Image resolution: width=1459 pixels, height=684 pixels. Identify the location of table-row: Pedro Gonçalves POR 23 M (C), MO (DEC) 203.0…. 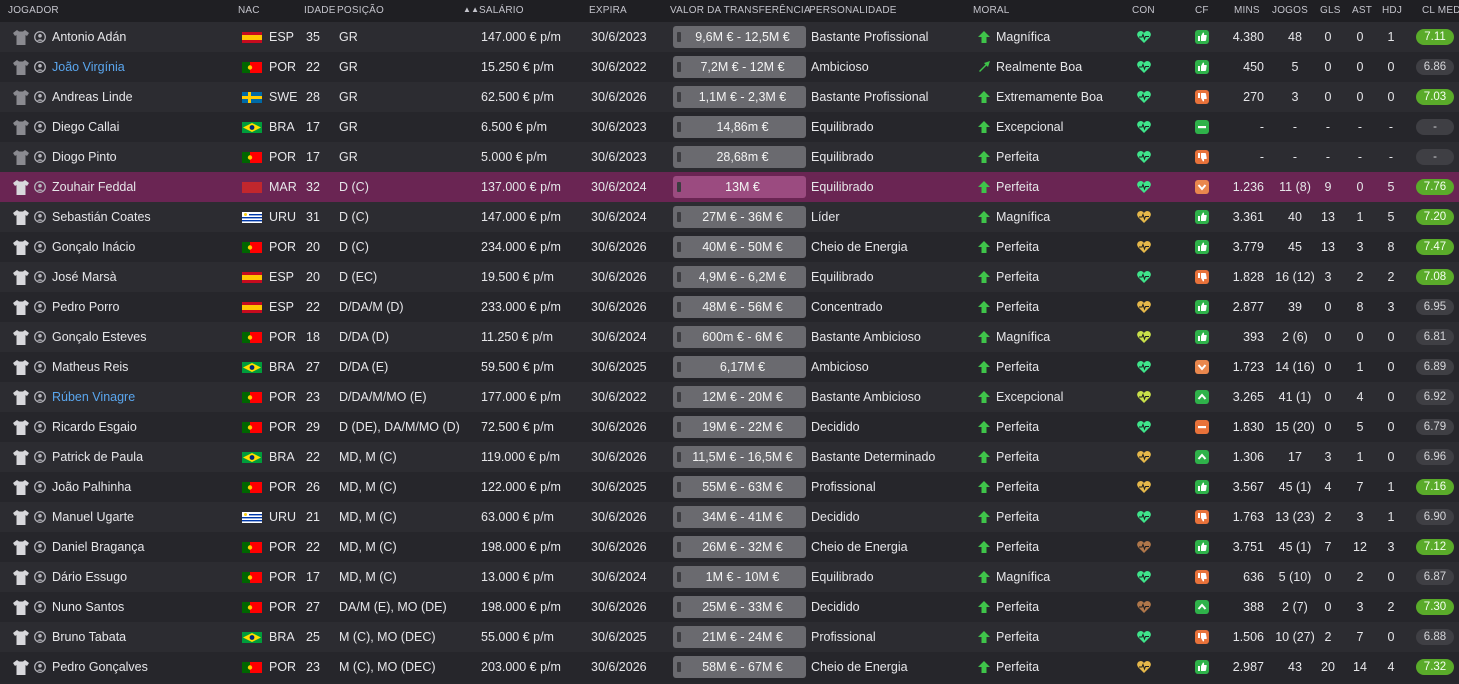
(729, 667).